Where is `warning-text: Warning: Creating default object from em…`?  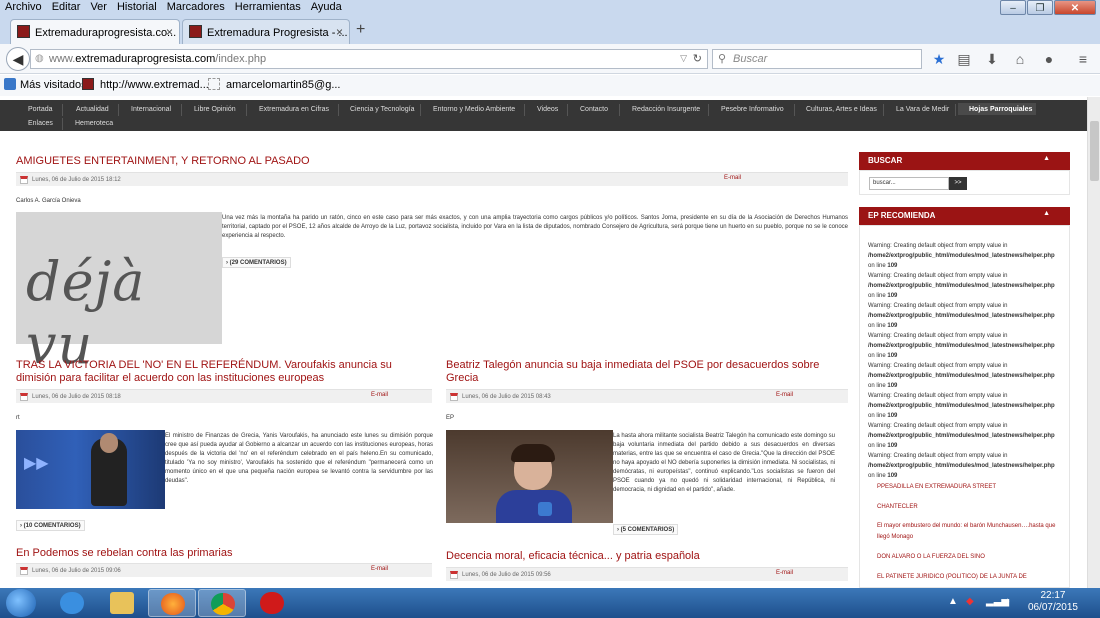
warning-text: Warning: Creating default object from em… is located at coordinates (938, 276).